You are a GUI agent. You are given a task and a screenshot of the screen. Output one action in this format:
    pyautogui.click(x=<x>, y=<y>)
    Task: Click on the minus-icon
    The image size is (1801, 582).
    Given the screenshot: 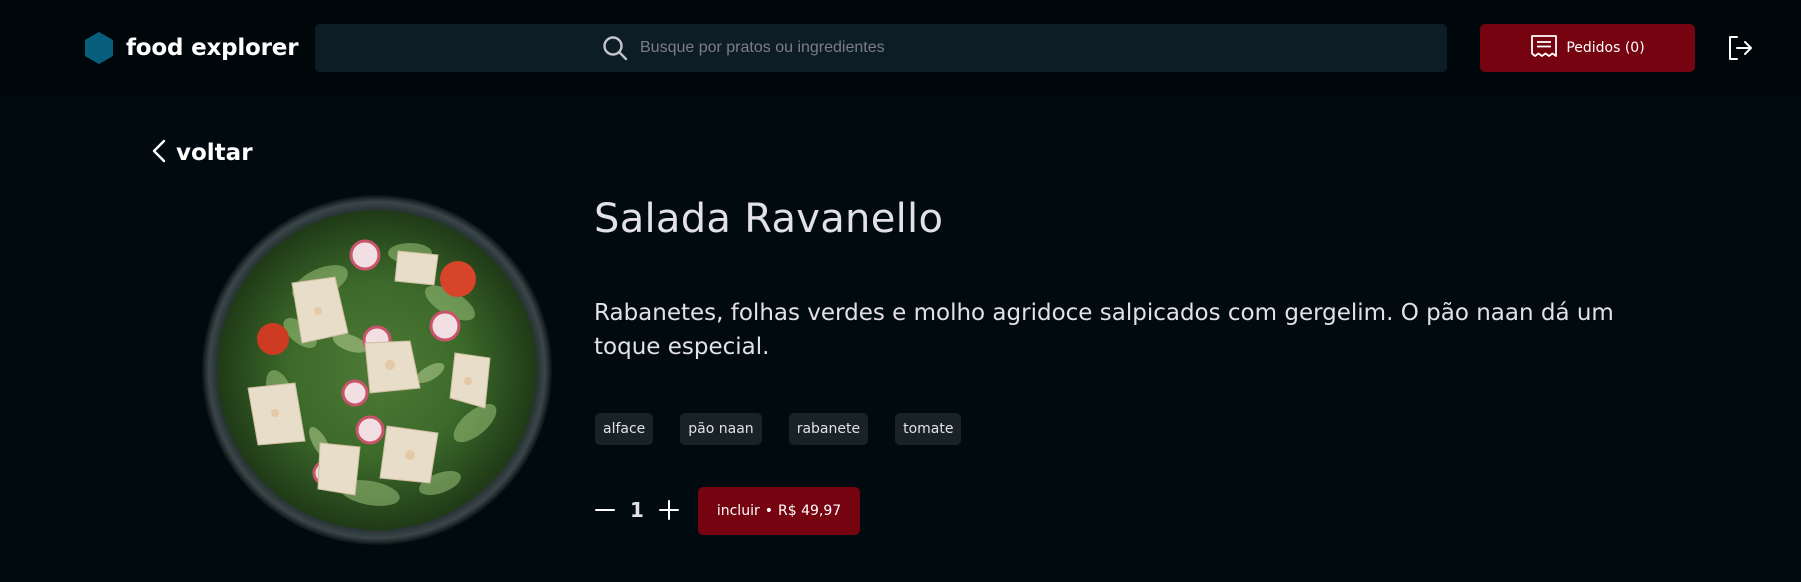 What is the action you would take?
    pyautogui.click(x=605, y=510)
    